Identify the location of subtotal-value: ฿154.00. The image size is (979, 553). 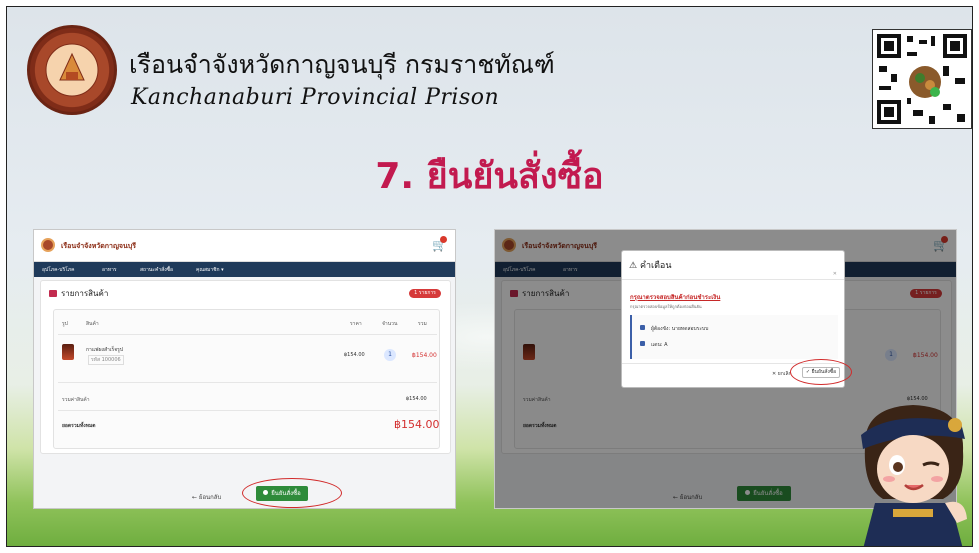
(416, 399).